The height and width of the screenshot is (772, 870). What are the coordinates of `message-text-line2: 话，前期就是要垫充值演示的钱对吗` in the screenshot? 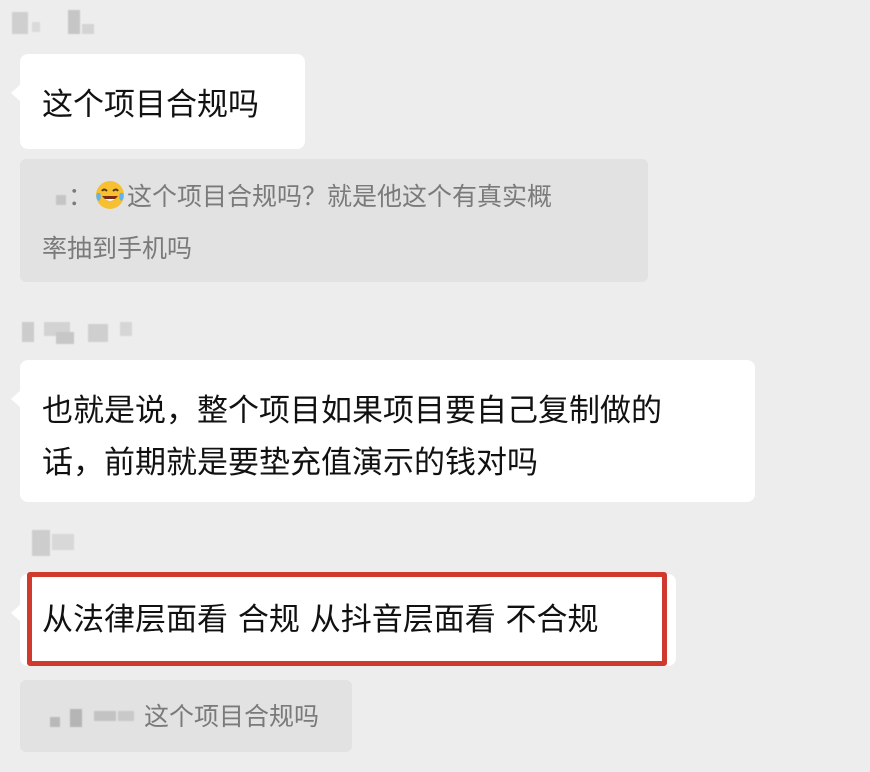 It's located at (290, 463).